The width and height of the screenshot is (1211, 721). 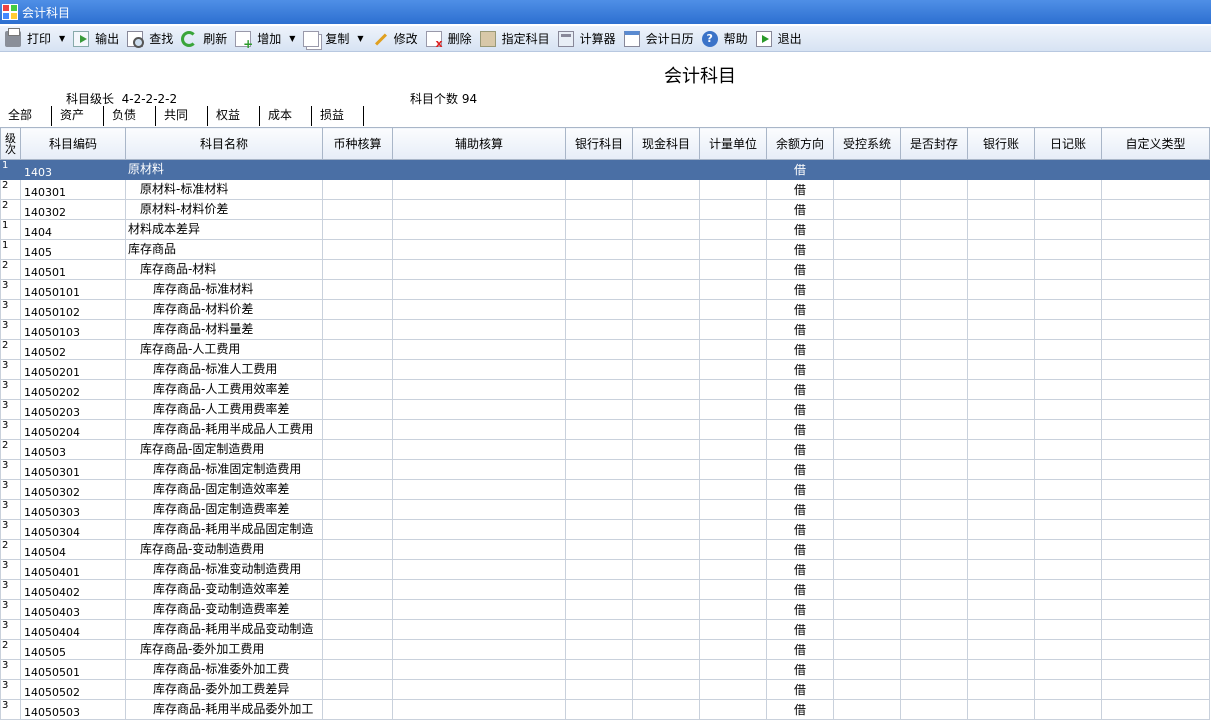 I want to click on tab-1: 资产, so click(x=78, y=116).